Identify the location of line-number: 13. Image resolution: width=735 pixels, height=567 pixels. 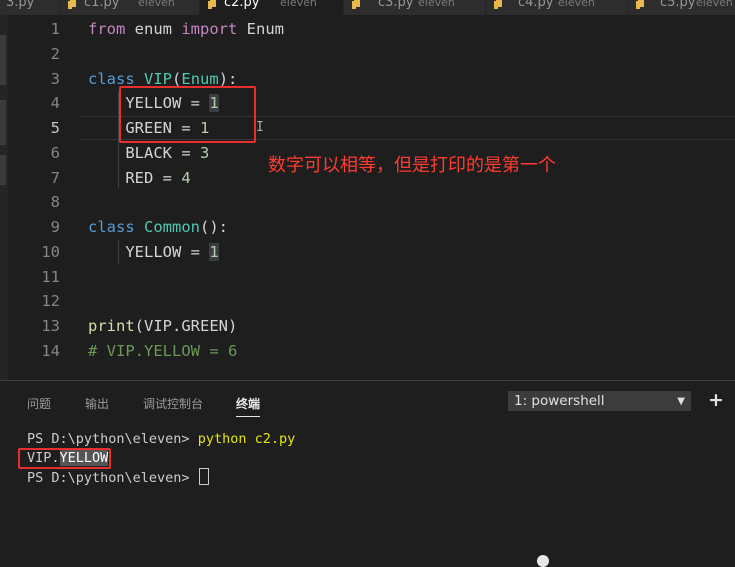
(50, 326).